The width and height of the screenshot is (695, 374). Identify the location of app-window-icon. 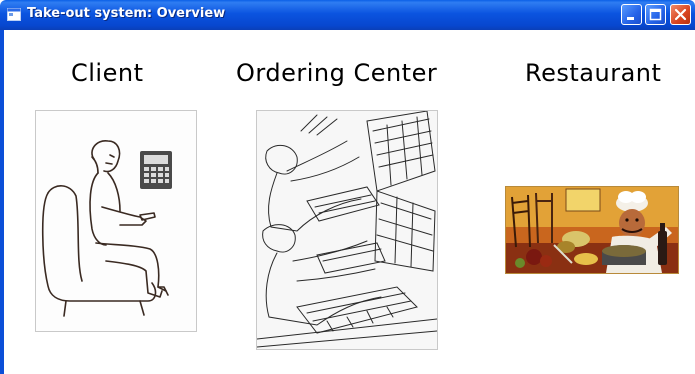
(14, 14).